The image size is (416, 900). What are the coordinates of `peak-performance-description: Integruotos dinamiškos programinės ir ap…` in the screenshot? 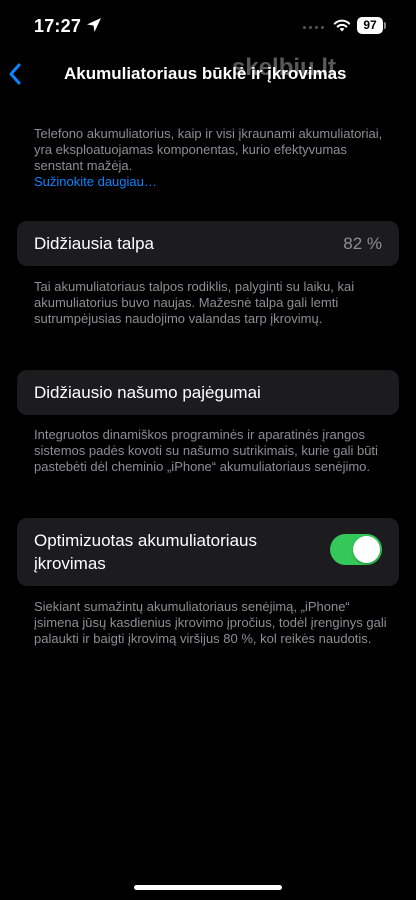 It's located at (206, 450).